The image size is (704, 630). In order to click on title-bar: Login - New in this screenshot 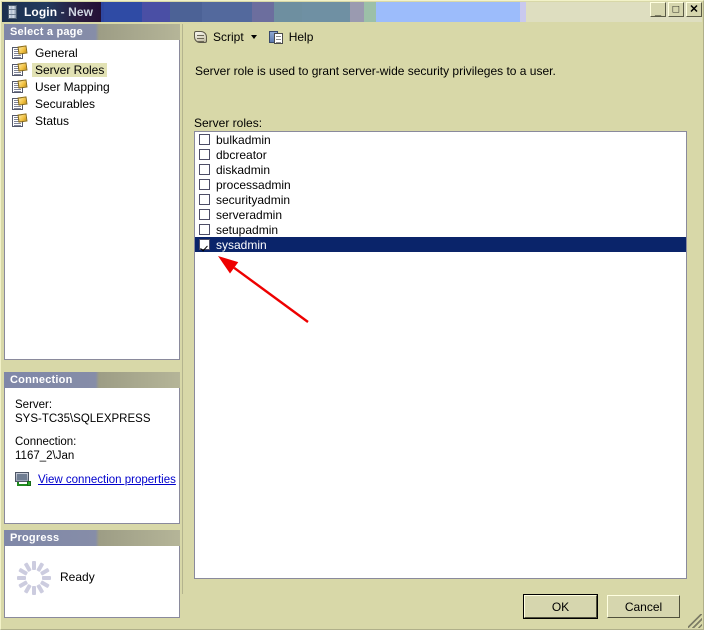, I will do `click(352, 12)`.